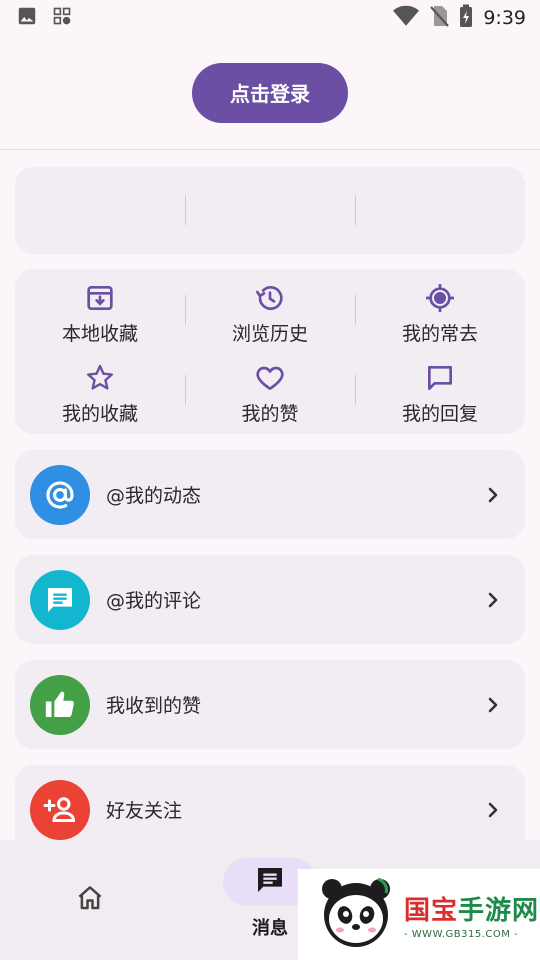  What do you see at coordinates (270, 18) in the screenshot?
I see `status-bar: 9:39` at bounding box center [270, 18].